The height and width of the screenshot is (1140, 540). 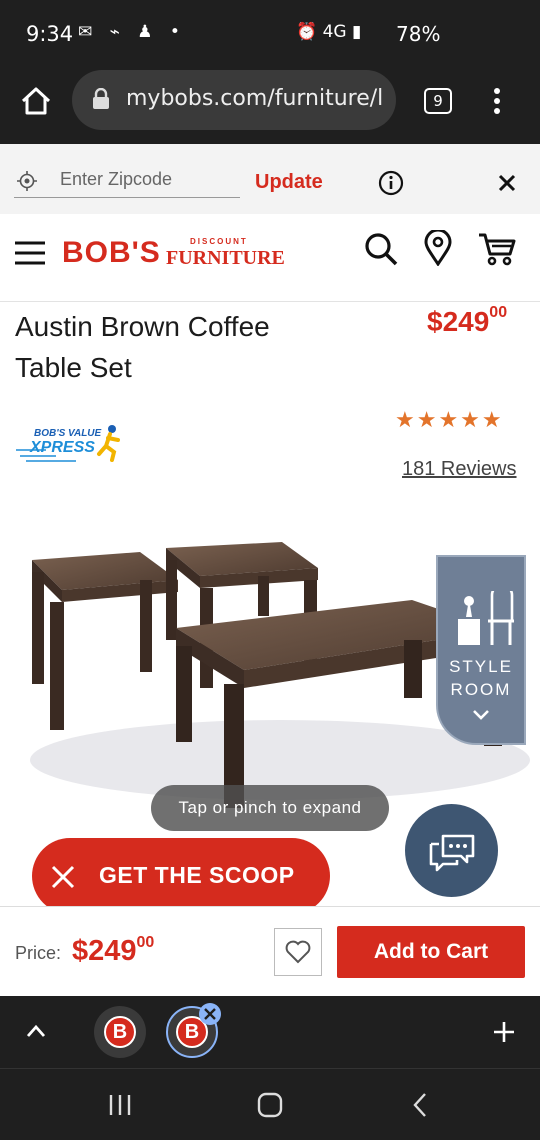 I want to click on tab-thumbnail: B, so click(x=120, y=1032).